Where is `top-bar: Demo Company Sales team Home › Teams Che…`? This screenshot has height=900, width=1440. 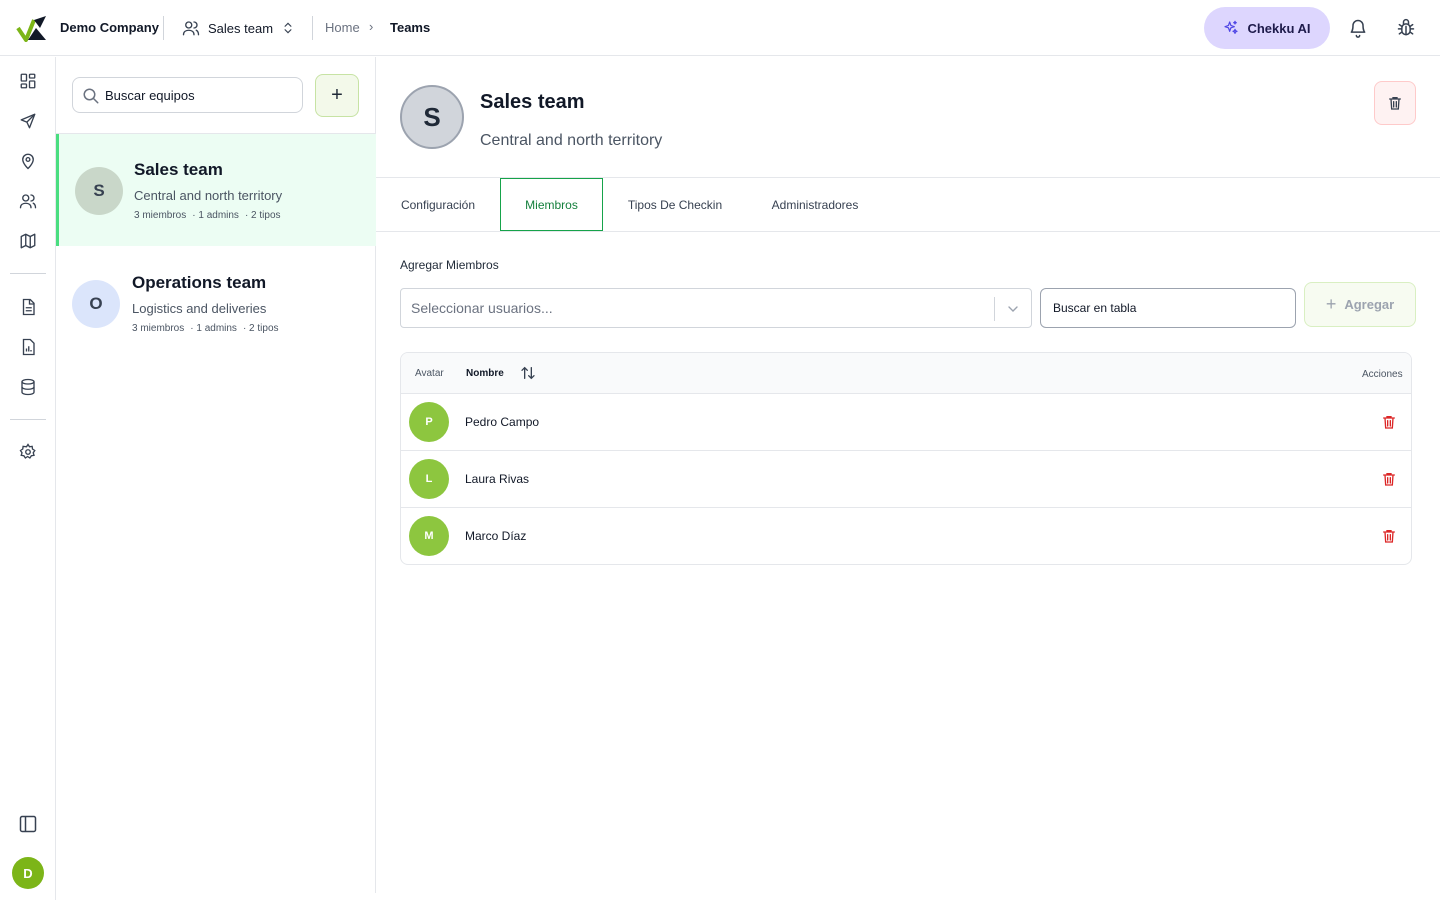 top-bar: Demo Company Sales team Home › Teams Che… is located at coordinates (720, 28).